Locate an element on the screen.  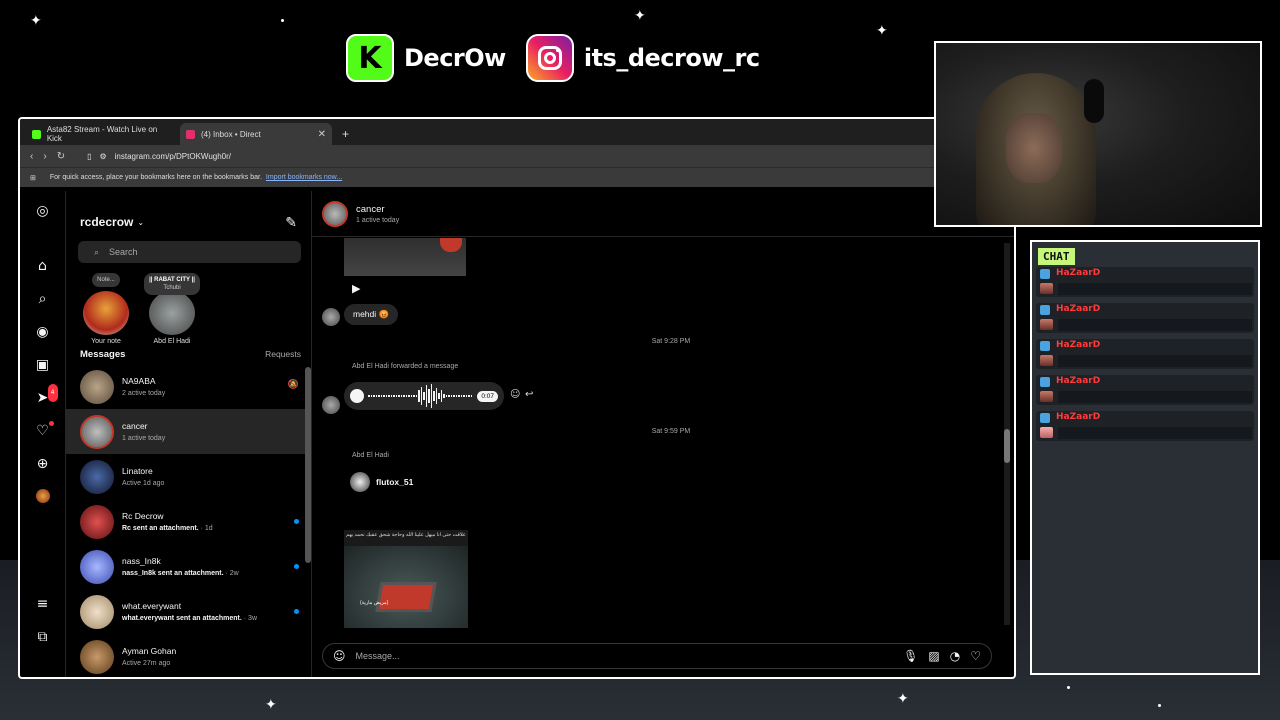
home-icon: ⌂ is located at coordinates (43, 266).